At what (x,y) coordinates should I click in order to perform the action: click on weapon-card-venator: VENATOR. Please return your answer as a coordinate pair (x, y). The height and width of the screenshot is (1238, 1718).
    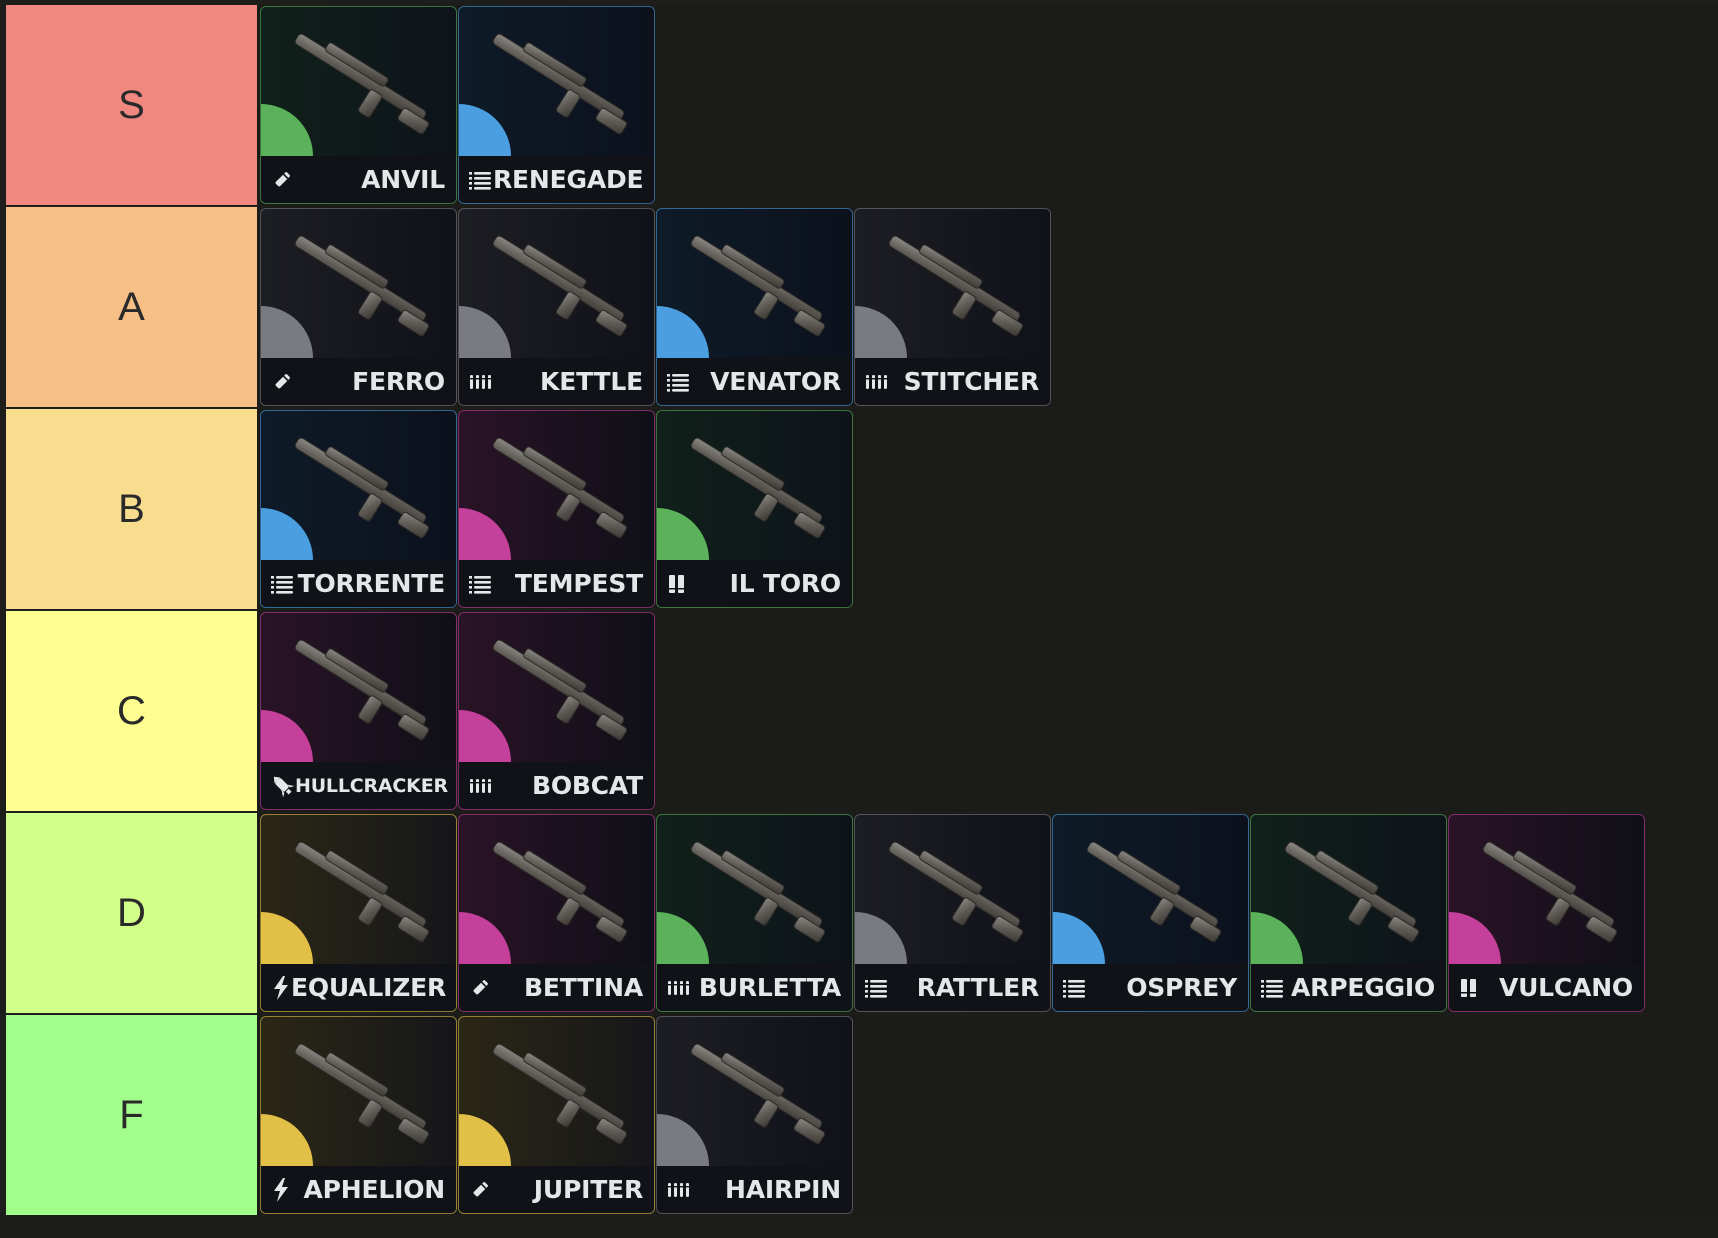
    Looking at the image, I should click on (754, 307).